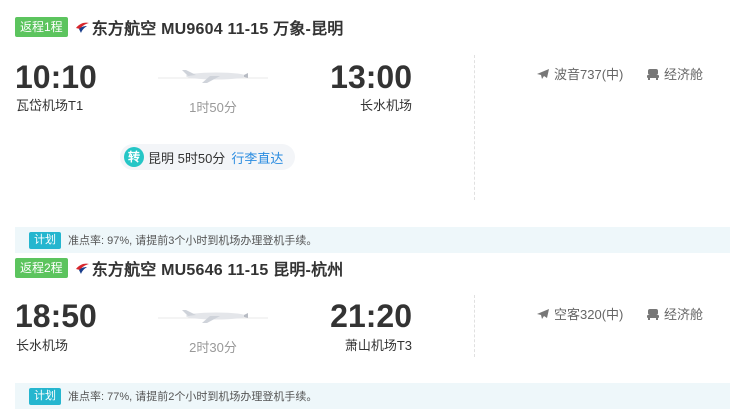 The height and width of the screenshot is (414, 730). Describe the element at coordinates (56, 316) in the screenshot. I see `departure-time: 18:50` at that location.